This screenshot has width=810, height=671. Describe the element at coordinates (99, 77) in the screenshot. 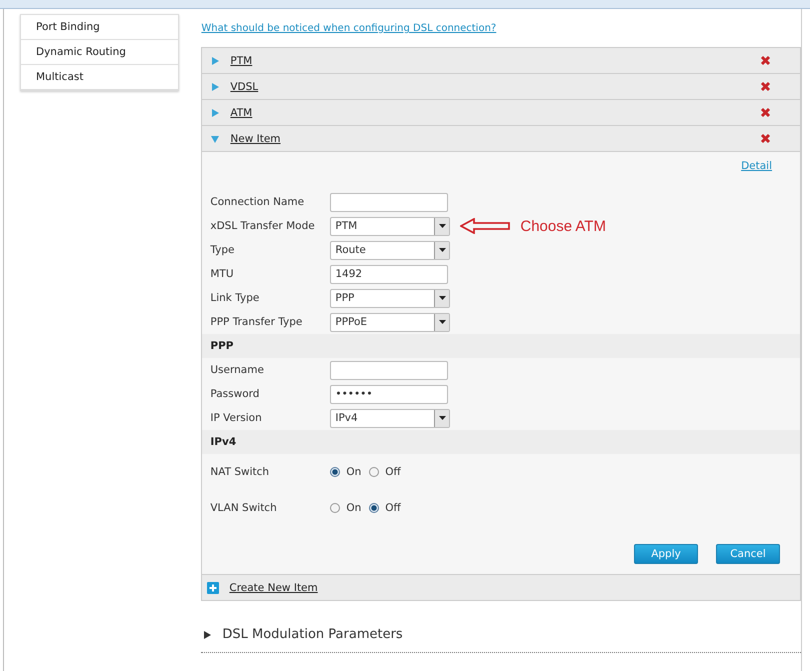

I see `sidebar-item: Multicast` at that location.